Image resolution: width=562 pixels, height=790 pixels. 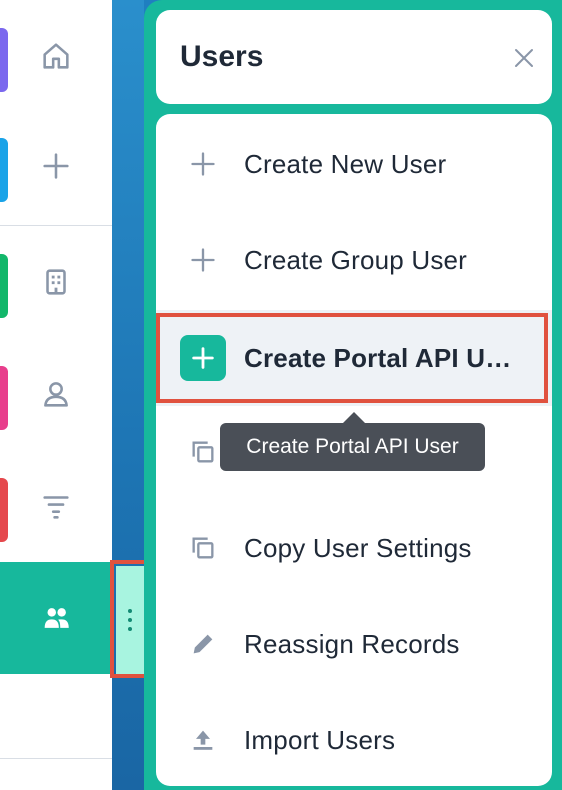 What do you see at coordinates (354, 57) in the screenshot?
I see `panel-header: Users` at bounding box center [354, 57].